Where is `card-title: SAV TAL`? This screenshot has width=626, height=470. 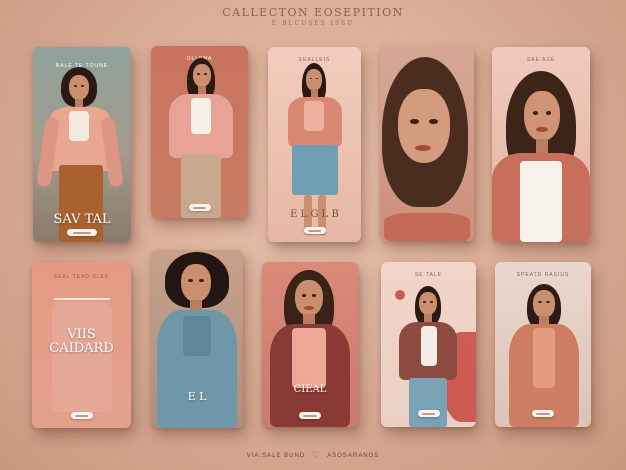 card-title: SAV TAL is located at coordinates (82, 219).